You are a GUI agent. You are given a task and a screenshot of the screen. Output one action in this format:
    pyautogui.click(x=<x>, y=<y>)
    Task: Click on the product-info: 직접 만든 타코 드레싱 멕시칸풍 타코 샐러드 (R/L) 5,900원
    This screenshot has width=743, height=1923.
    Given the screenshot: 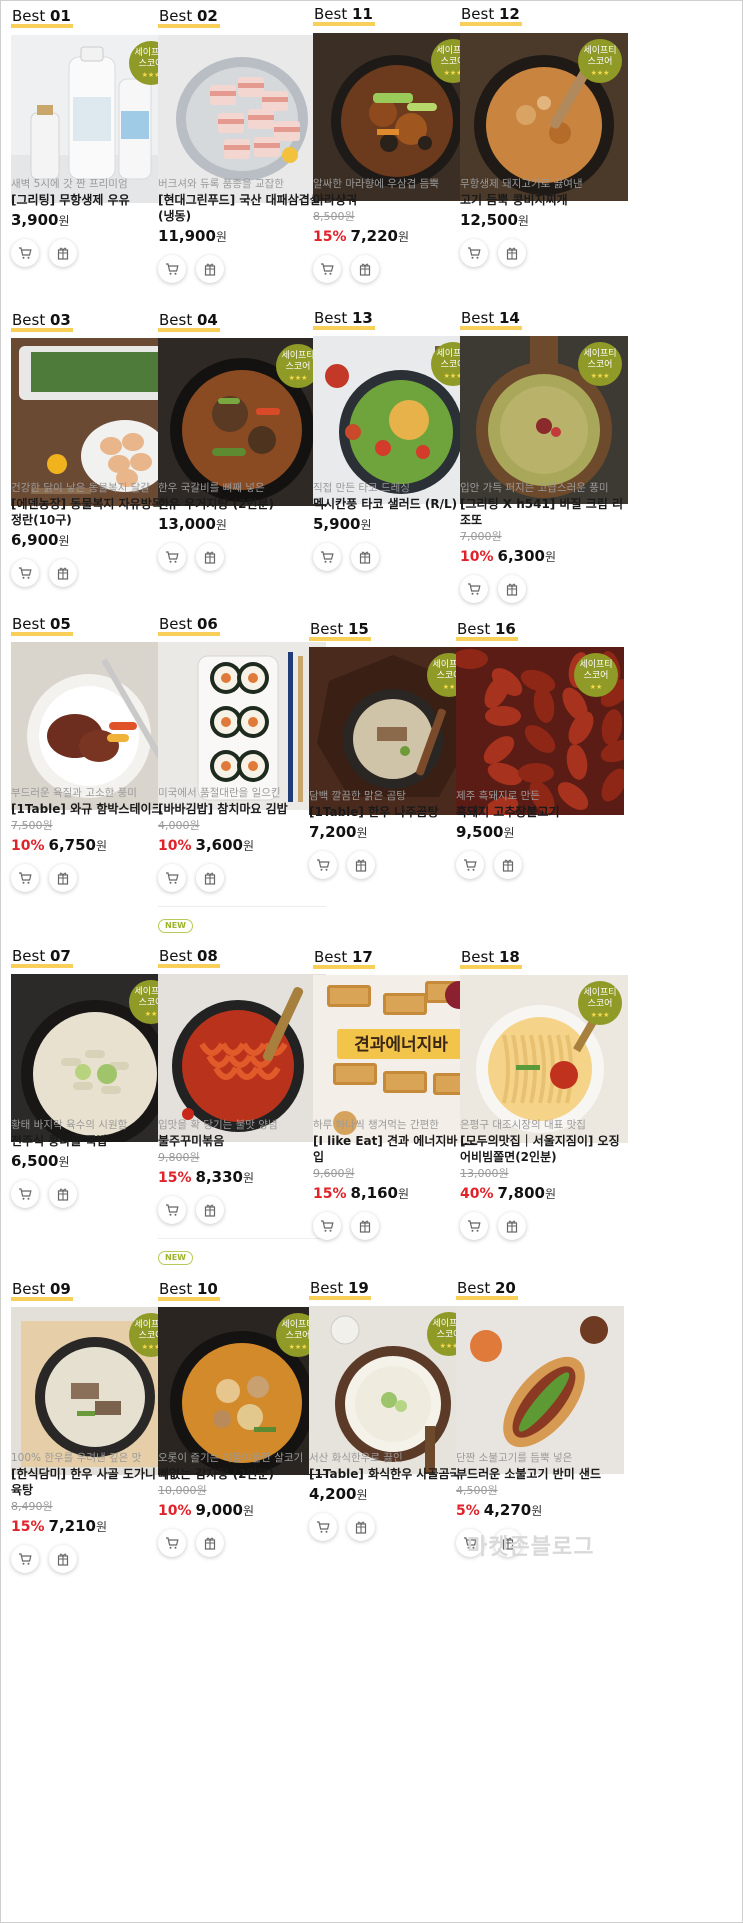 What is the action you would take?
    pyautogui.click(x=397, y=526)
    